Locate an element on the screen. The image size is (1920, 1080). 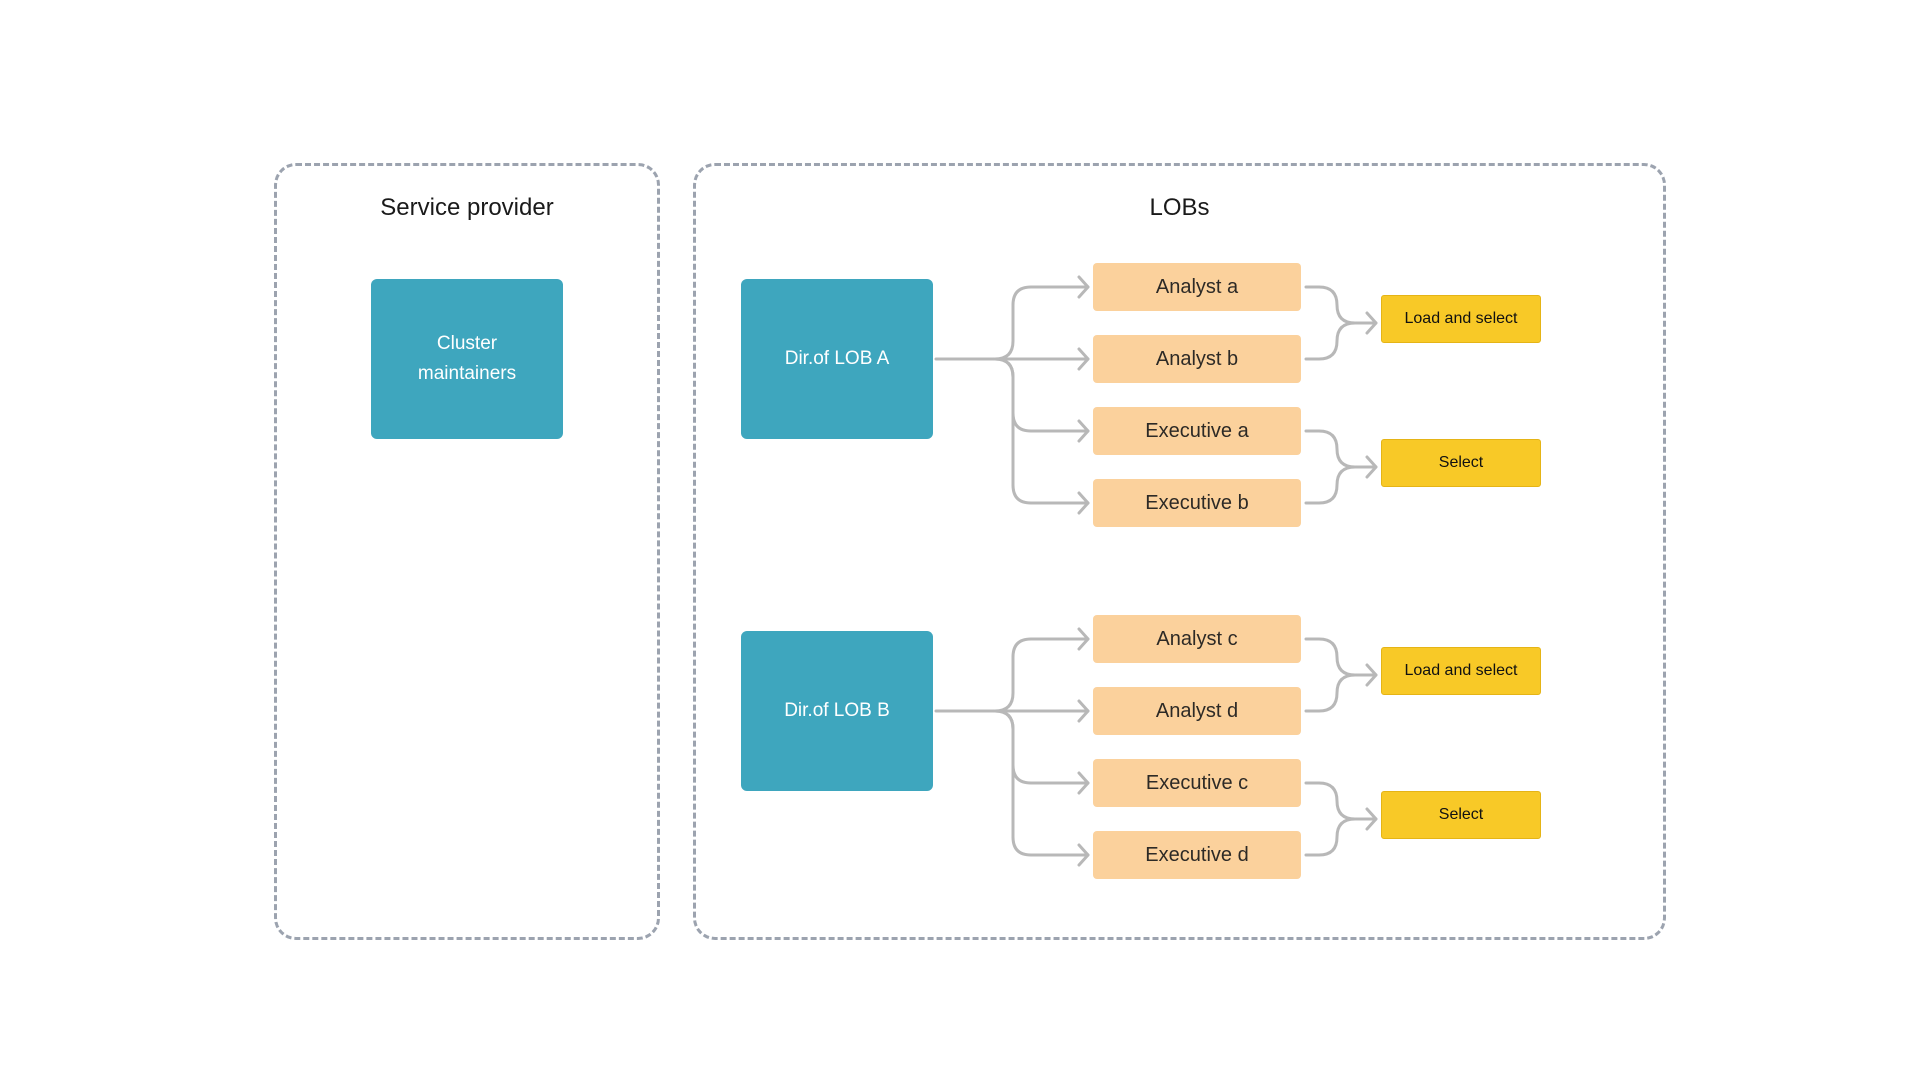
role-node: Executive b is located at coordinates (1197, 503).